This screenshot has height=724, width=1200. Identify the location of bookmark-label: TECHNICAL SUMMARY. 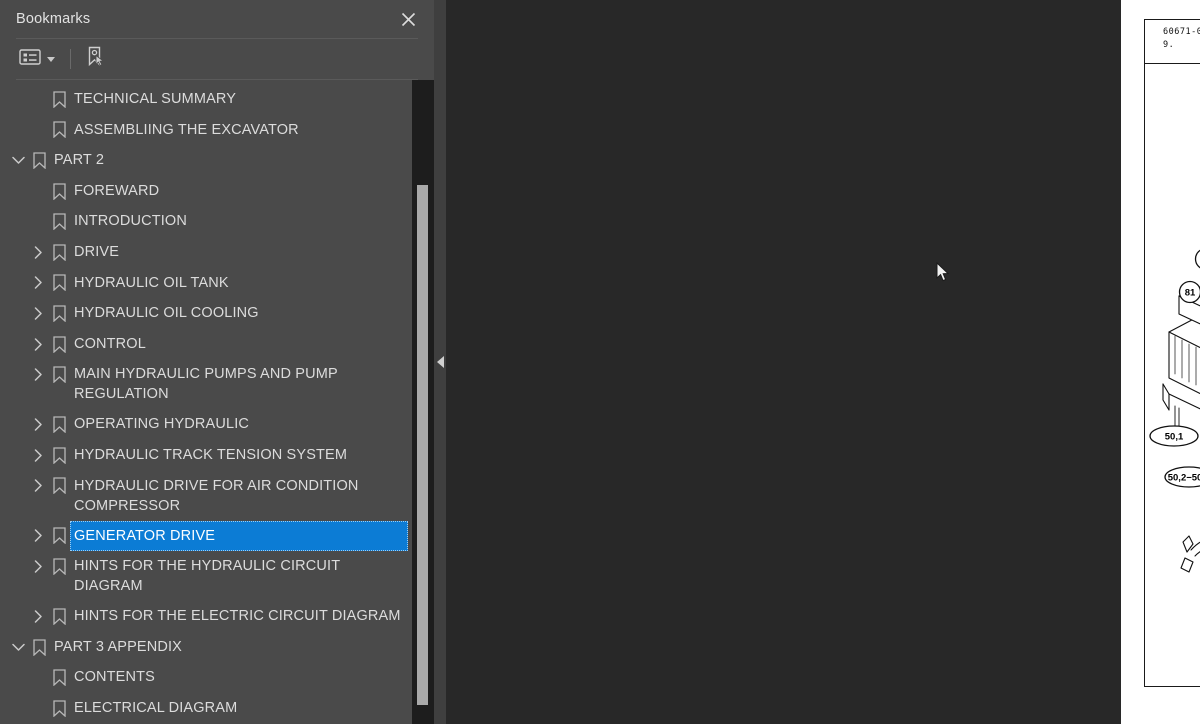
(155, 99).